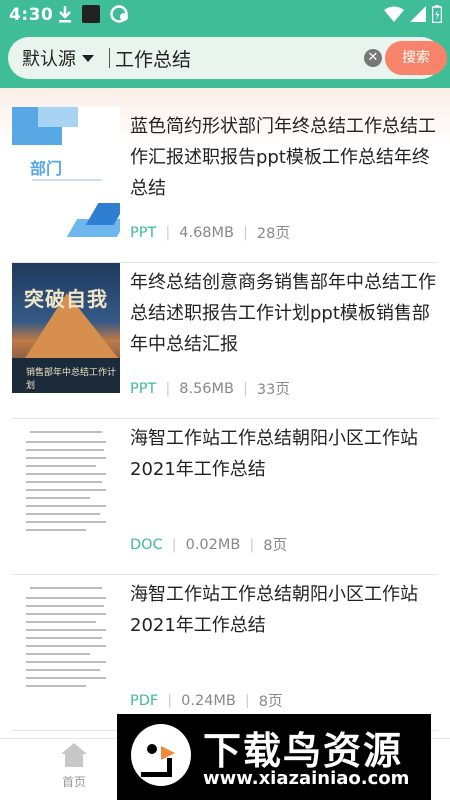  What do you see at coordinates (74, 755) in the screenshot?
I see `home-icon` at bounding box center [74, 755].